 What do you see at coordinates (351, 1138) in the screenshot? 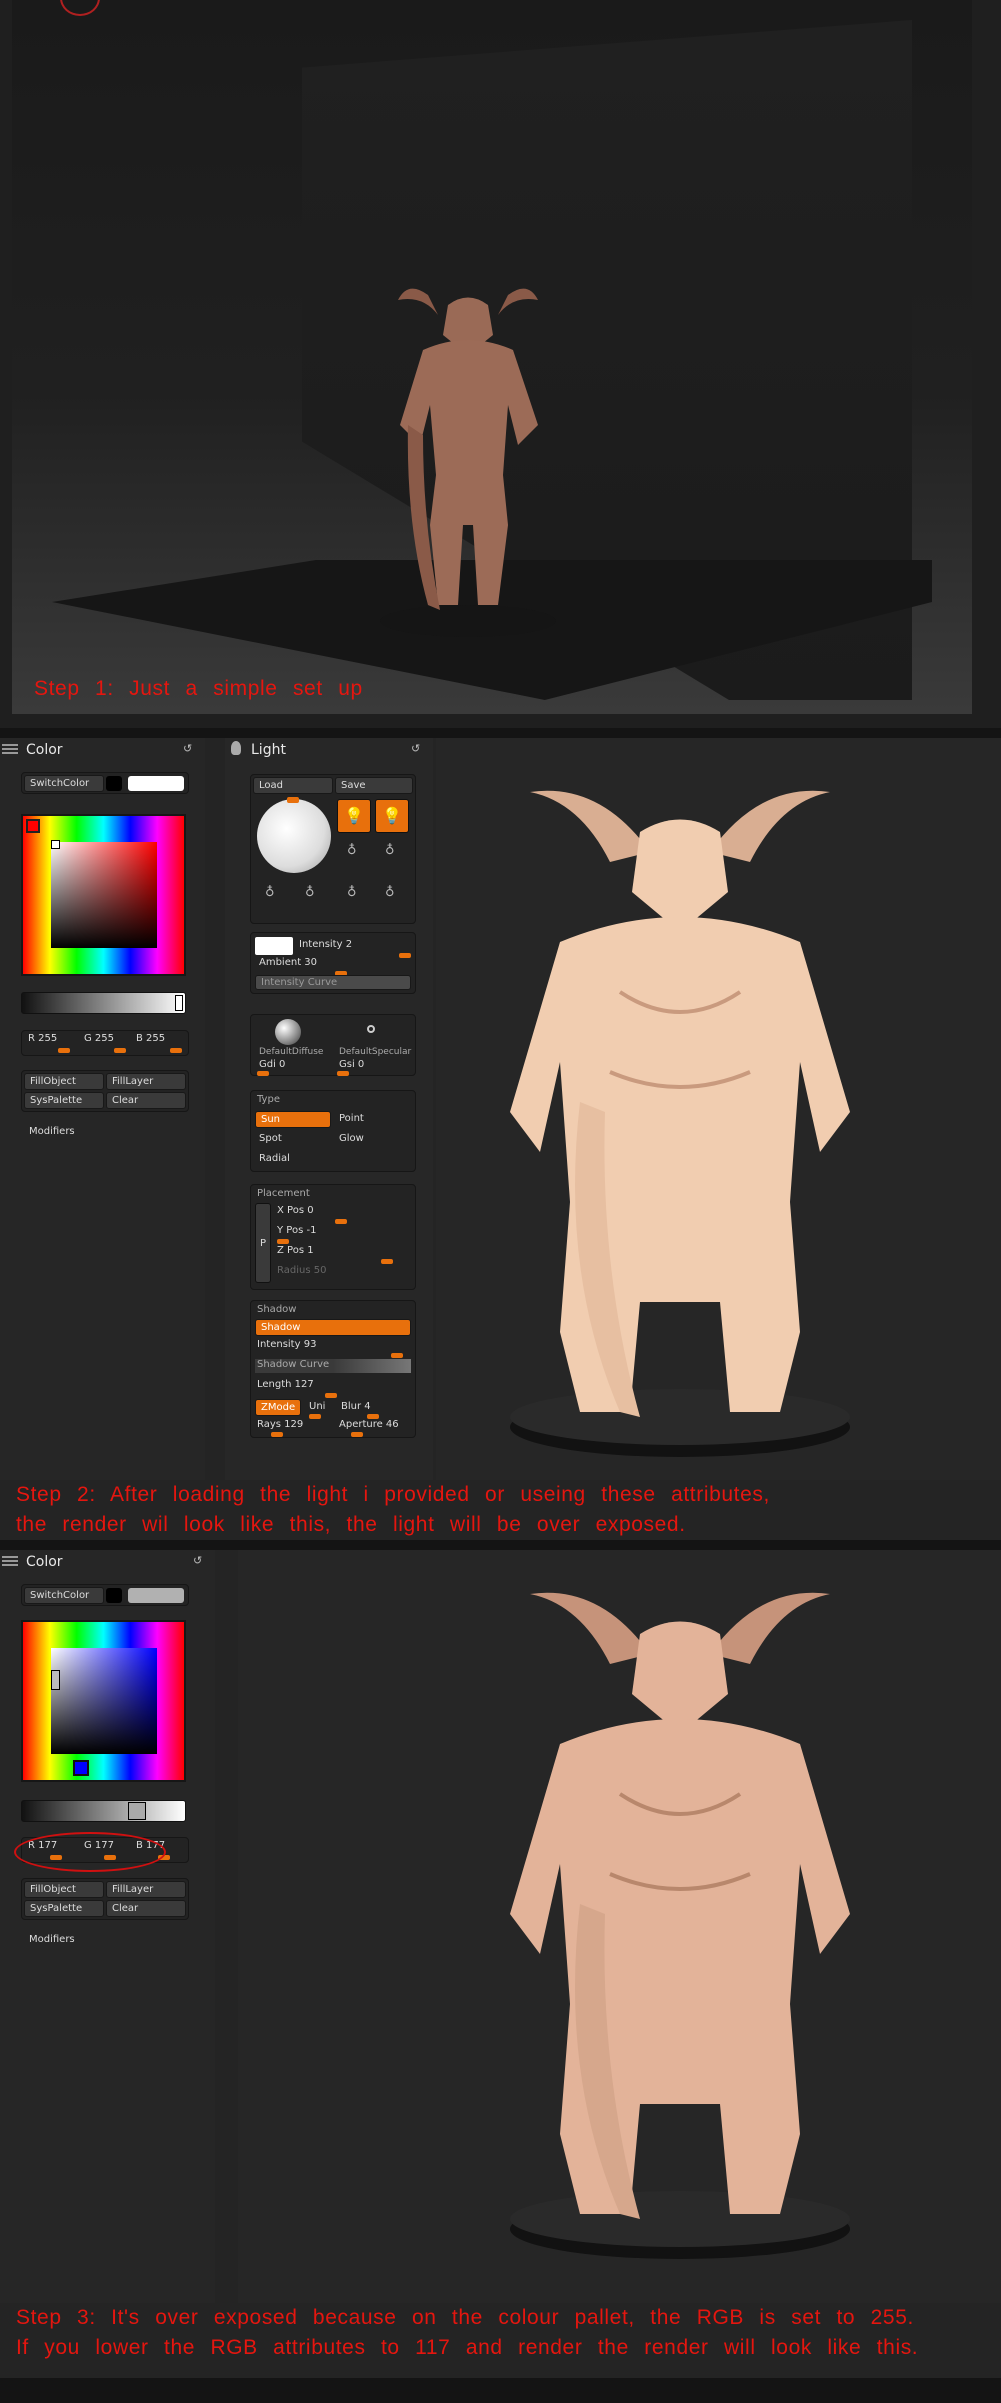
I see `glow-type-button: Glow` at bounding box center [351, 1138].